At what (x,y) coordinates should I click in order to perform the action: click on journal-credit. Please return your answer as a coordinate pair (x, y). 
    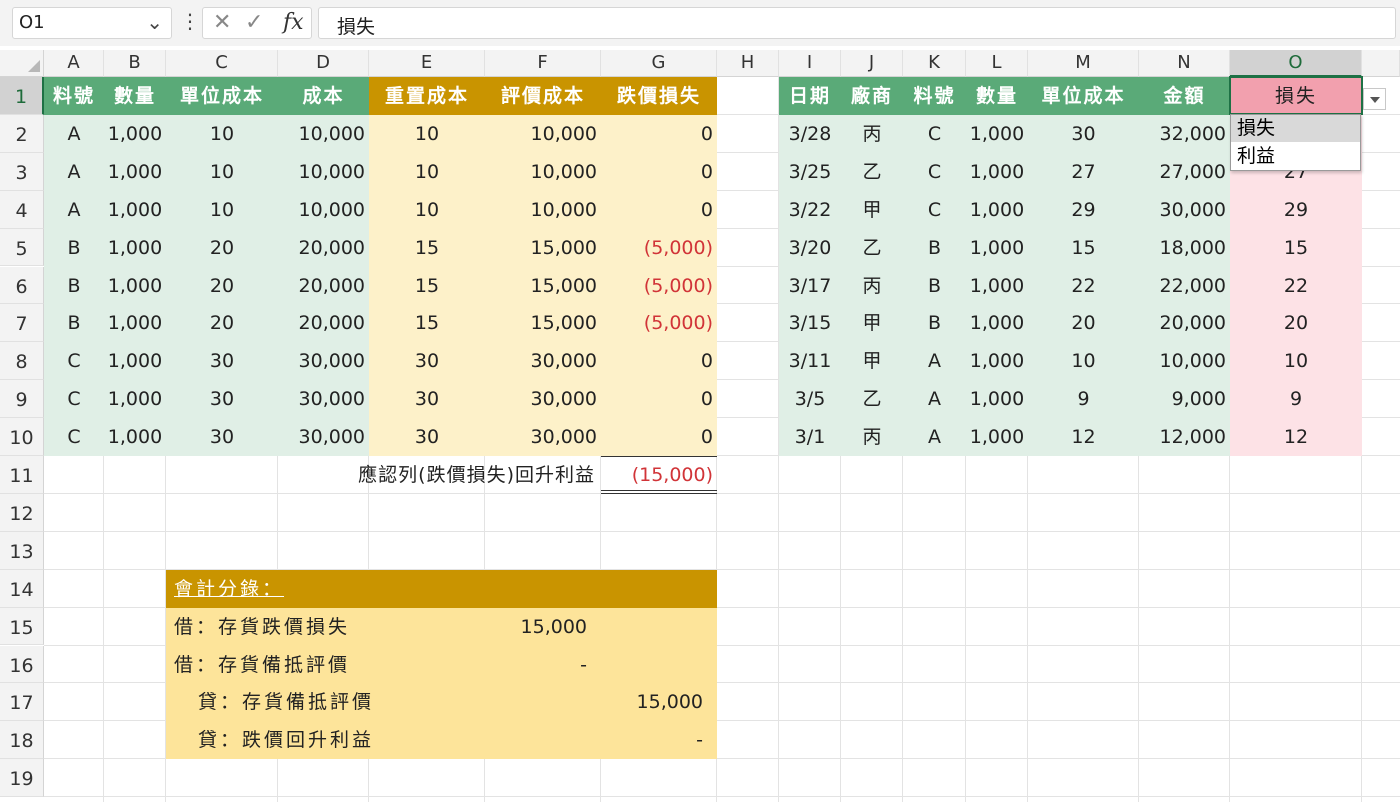
    Looking at the image, I should click on (659, 627).